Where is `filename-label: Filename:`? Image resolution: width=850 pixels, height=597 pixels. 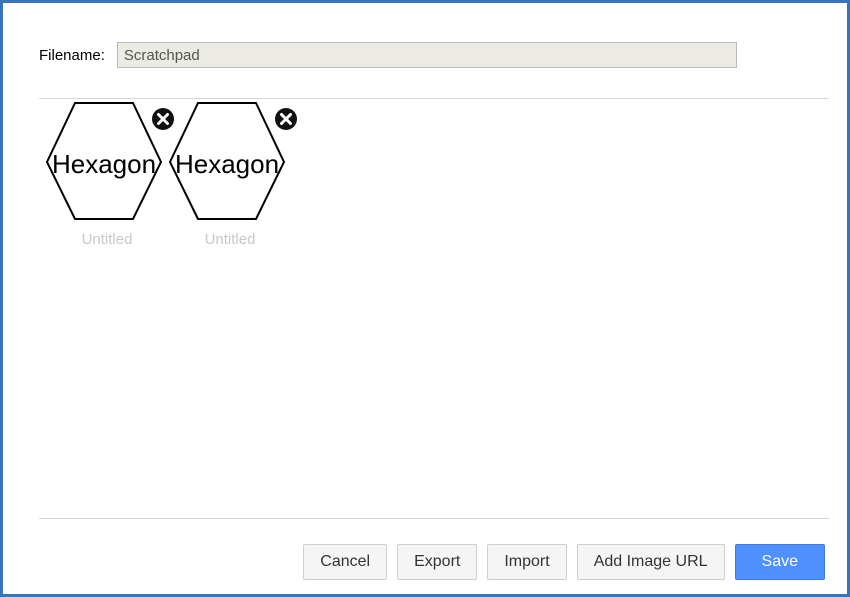
filename-label: Filename: is located at coordinates (72, 55).